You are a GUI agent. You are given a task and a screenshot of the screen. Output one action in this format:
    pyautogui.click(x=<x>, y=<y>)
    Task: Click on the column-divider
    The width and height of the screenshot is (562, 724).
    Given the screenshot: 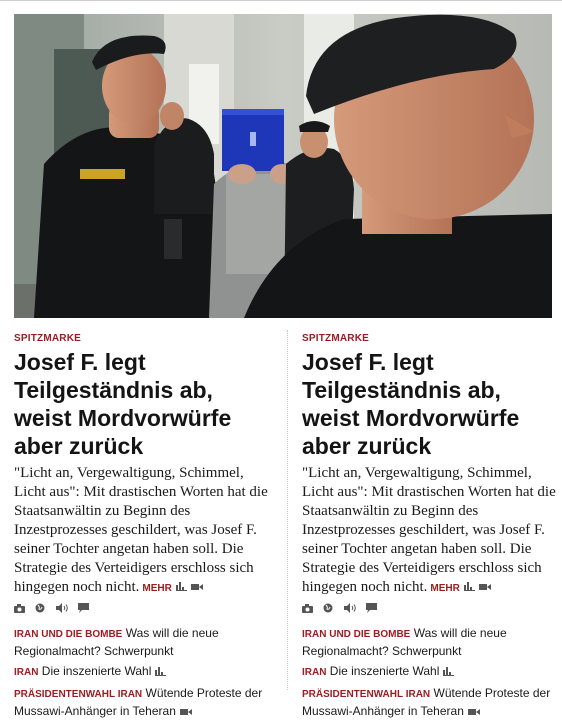 What is the action you would take?
    pyautogui.click(x=287, y=510)
    